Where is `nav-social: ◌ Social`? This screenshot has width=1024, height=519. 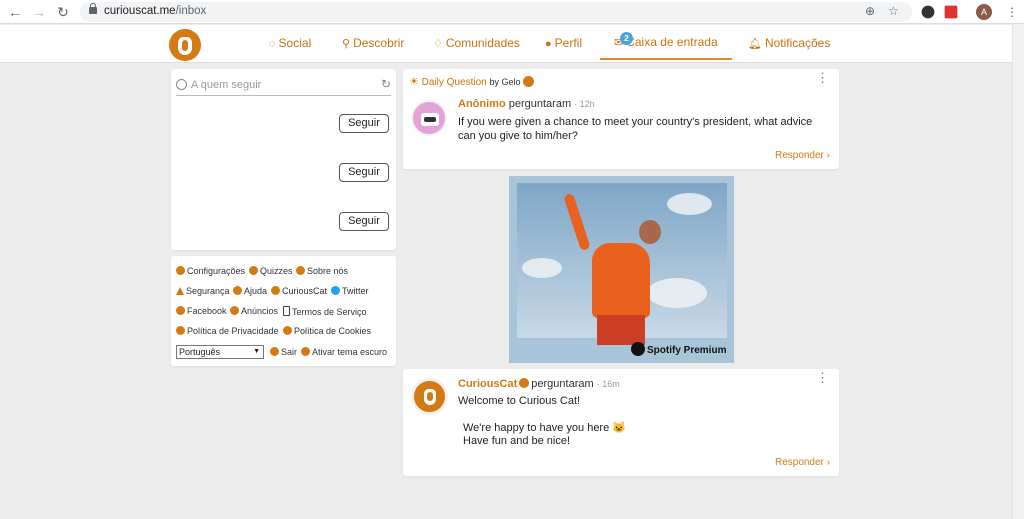 nav-social: ◌ Social is located at coordinates (290, 43).